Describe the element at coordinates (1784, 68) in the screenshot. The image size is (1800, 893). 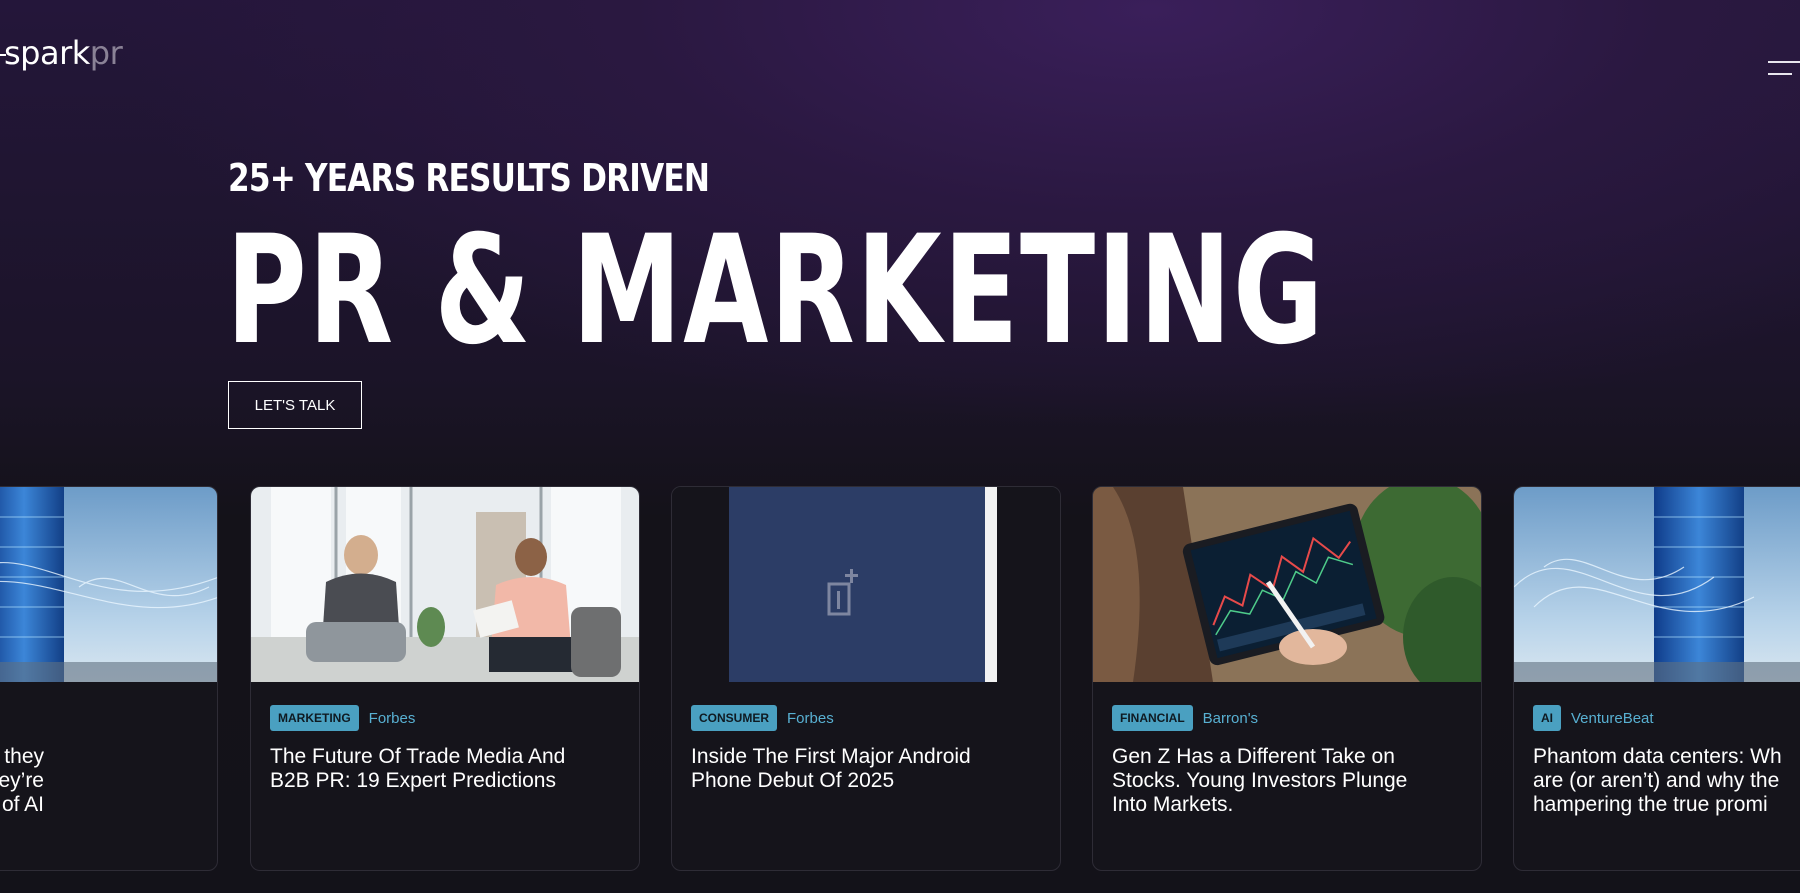
I see `hamburger-menu-icon` at that location.